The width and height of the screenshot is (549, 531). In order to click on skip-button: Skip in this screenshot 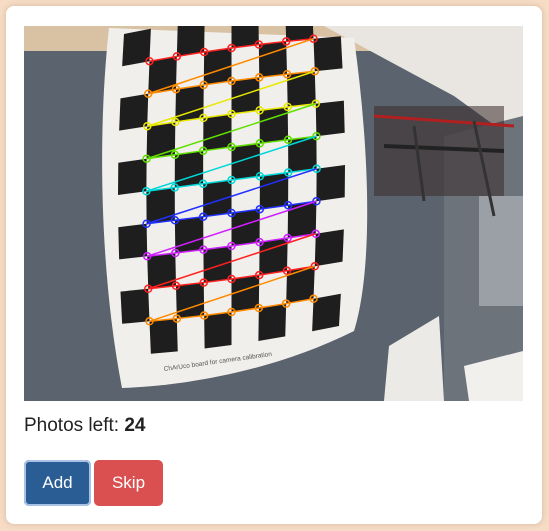, I will do `click(128, 483)`.